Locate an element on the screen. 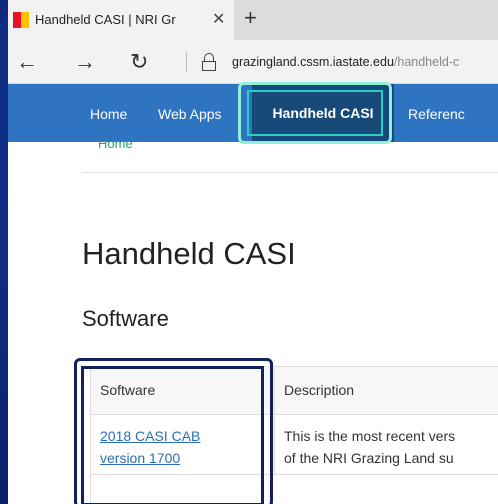 This screenshot has height=504, width=498. forward-arrow-icon: → is located at coordinates (85, 62).